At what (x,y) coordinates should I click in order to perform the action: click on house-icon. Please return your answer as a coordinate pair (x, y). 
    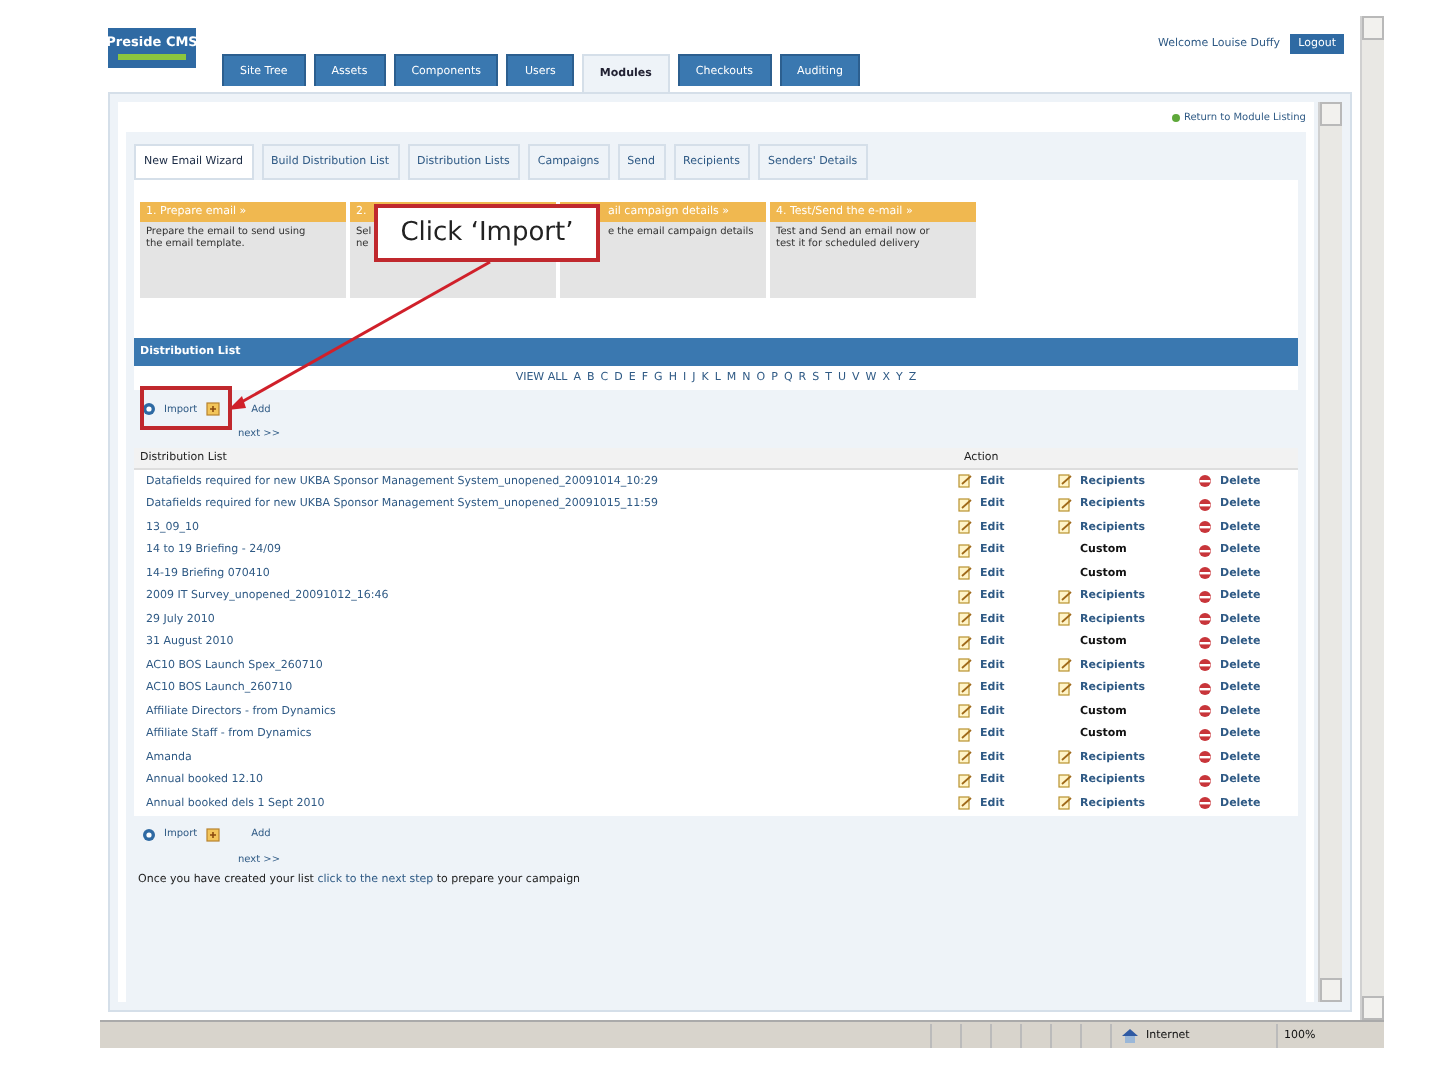
    Looking at the image, I should click on (1130, 1035).